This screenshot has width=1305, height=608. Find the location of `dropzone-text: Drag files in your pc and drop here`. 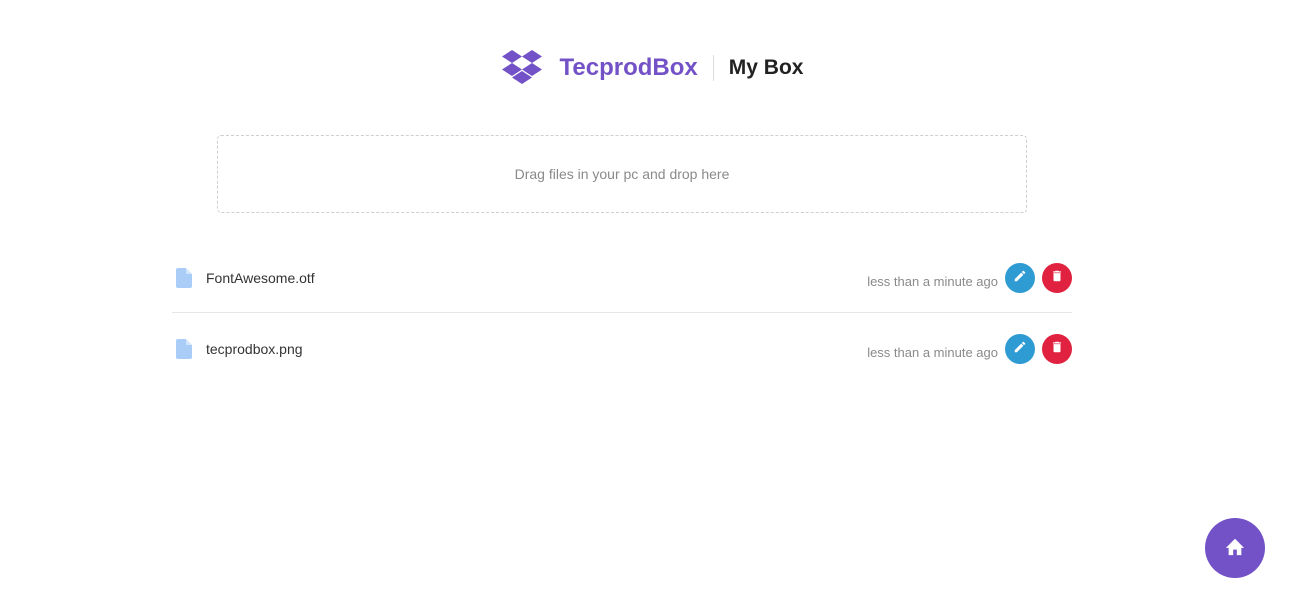

dropzone-text: Drag files in your pc and drop here is located at coordinates (622, 174).